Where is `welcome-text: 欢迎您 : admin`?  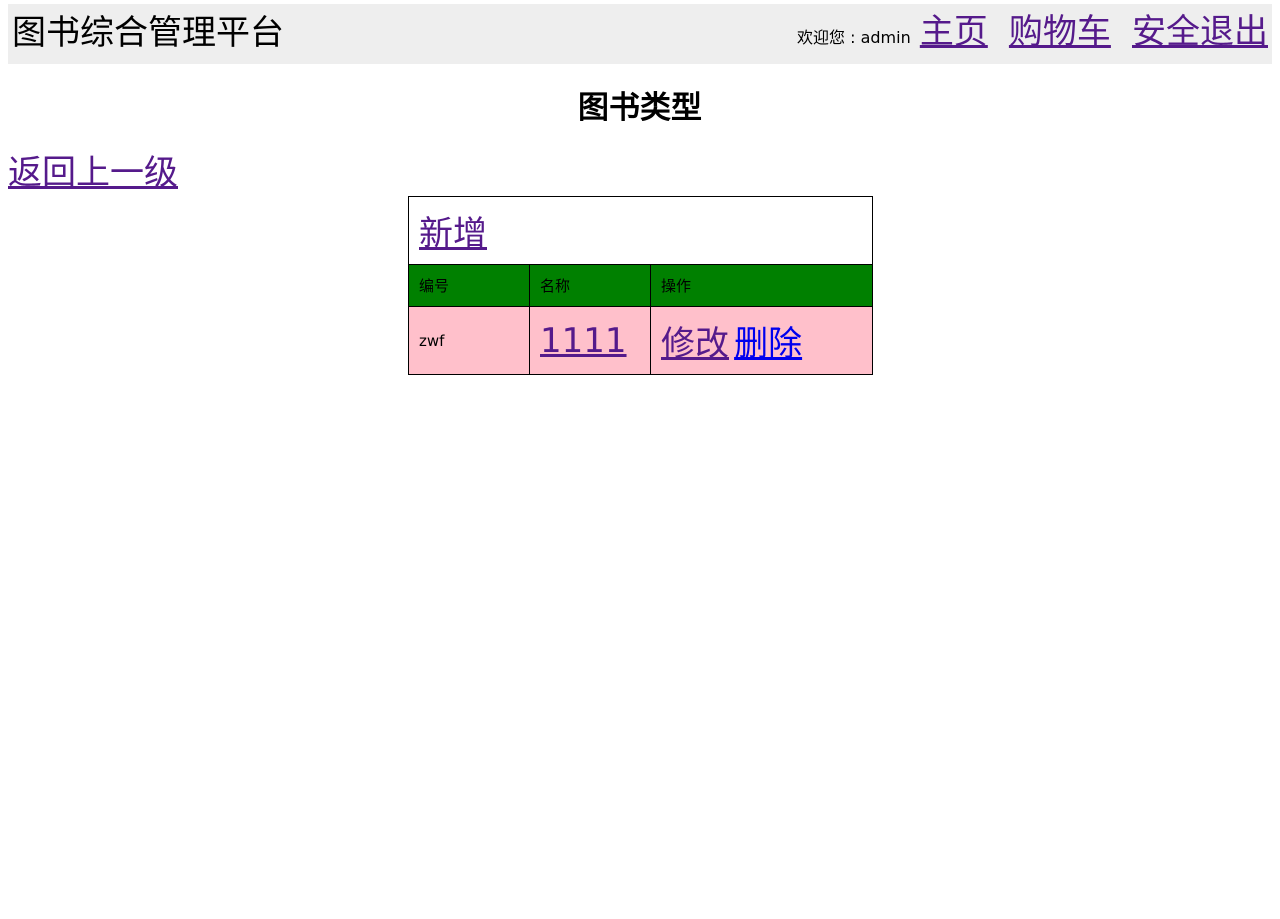 welcome-text: 欢迎您 : admin is located at coordinates (854, 37).